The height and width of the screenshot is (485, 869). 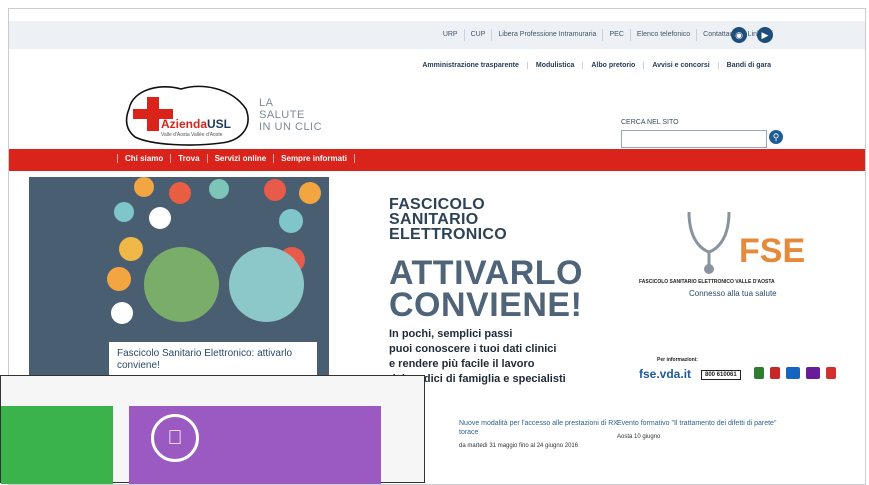 I want to click on fse-title-line-2: SANITARIO, so click(x=434, y=219).